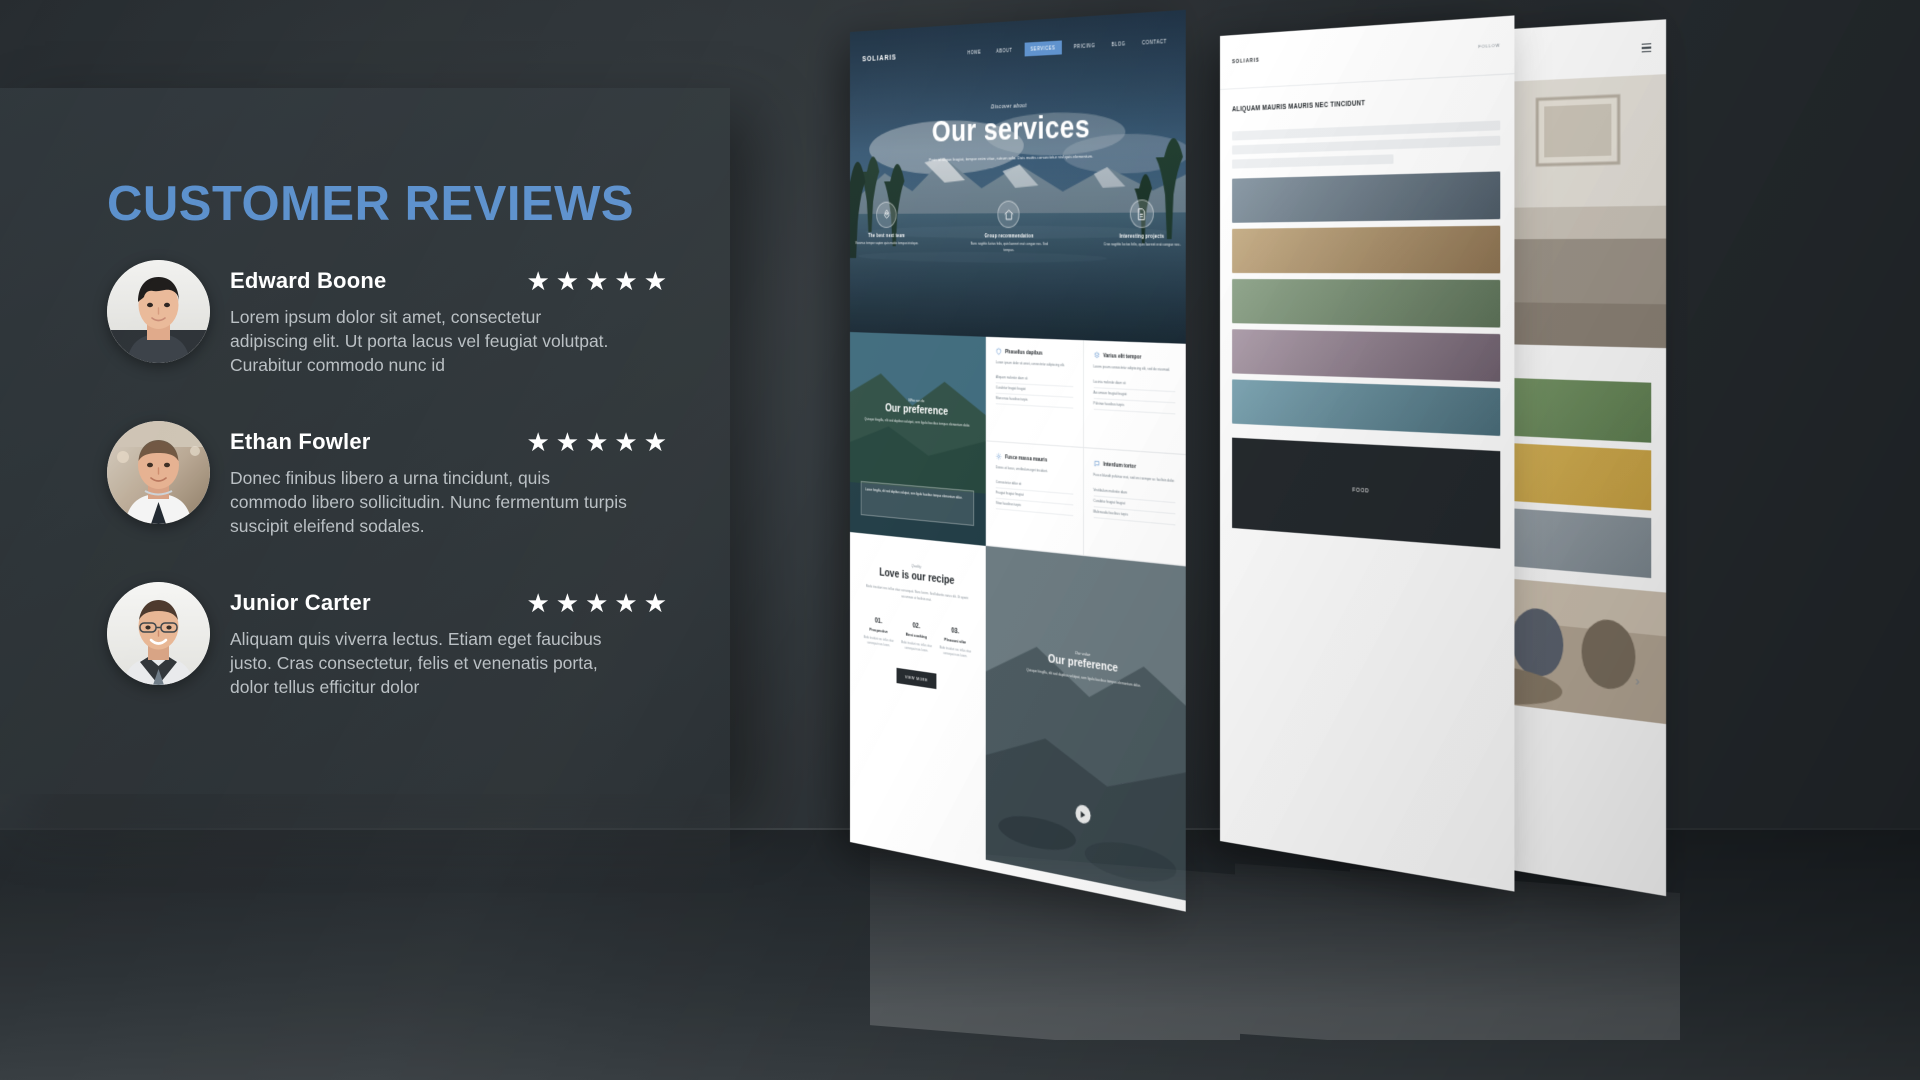  I want to click on feature-cell-title: Phasellus dapibus, so click(1024, 352).